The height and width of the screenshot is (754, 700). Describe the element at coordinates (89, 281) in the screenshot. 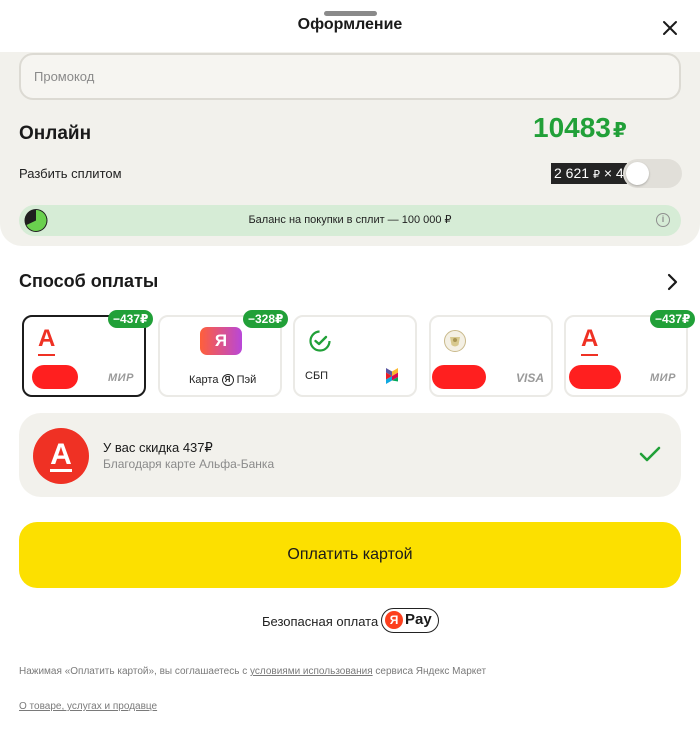

I see `payment-method-title: Способ оплаты` at that location.